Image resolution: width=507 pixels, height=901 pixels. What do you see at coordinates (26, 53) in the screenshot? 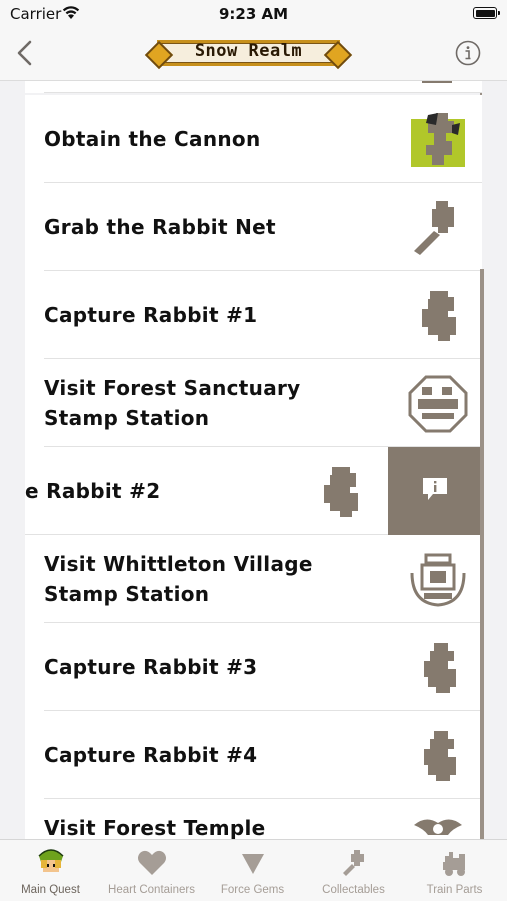
I see `back-chevron-icon` at bounding box center [26, 53].